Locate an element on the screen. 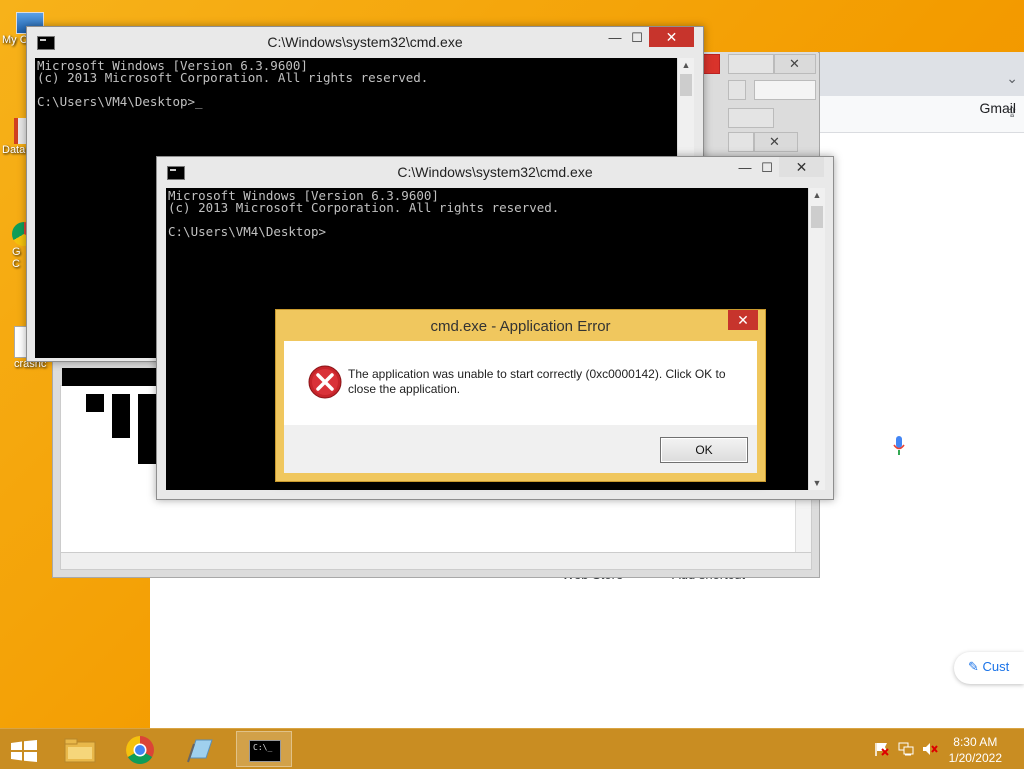 The width and height of the screenshot is (1024, 769). desktop-icon-label: My C is located at coordinates (15, 40).